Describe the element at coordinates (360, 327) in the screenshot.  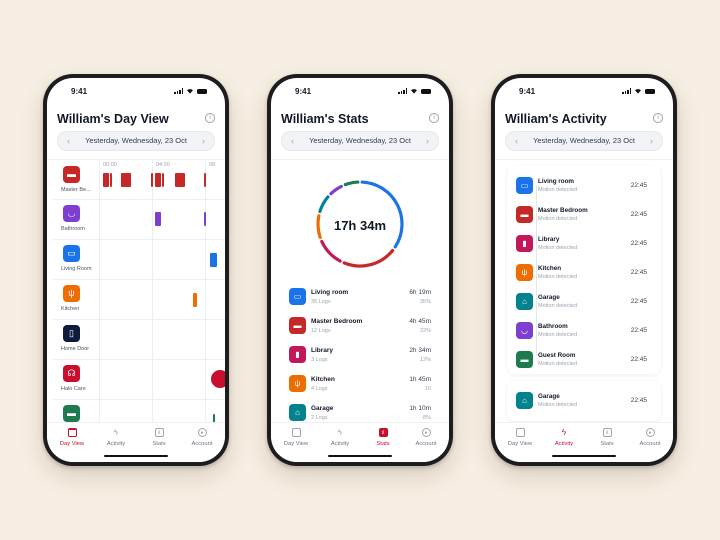
I see `stat-row: ▬ Master Bedroom 12 Logs 4h 45m 22%` at that location.